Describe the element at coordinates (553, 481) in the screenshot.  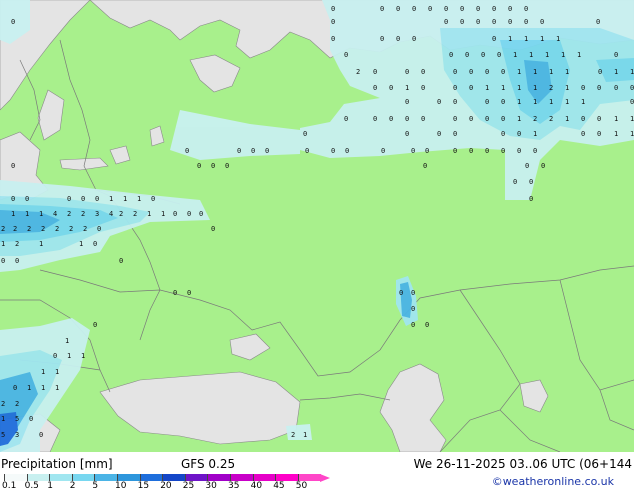
I see `site-credit: ©weatheronline.co.uk` at that location.